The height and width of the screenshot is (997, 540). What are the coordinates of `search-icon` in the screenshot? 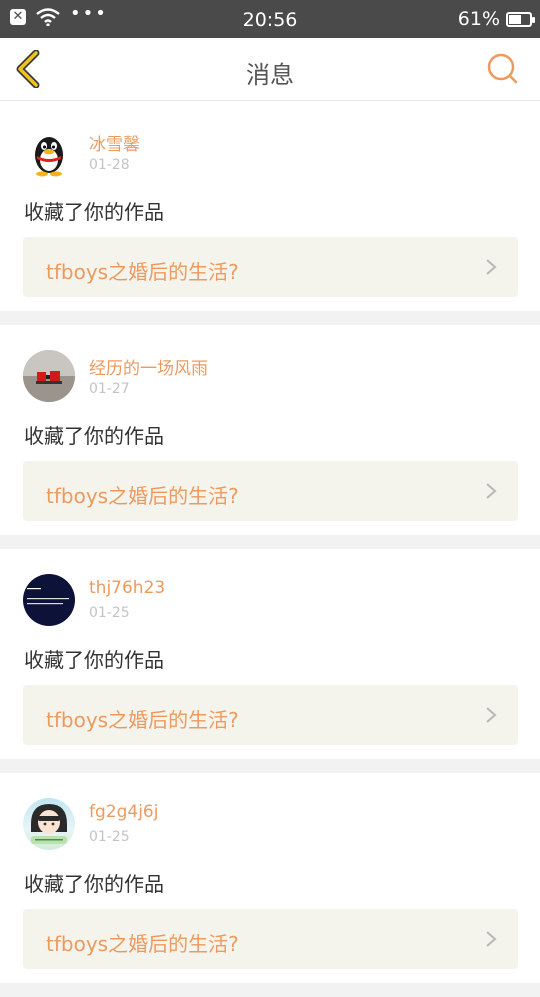 It's located at (502, 68).